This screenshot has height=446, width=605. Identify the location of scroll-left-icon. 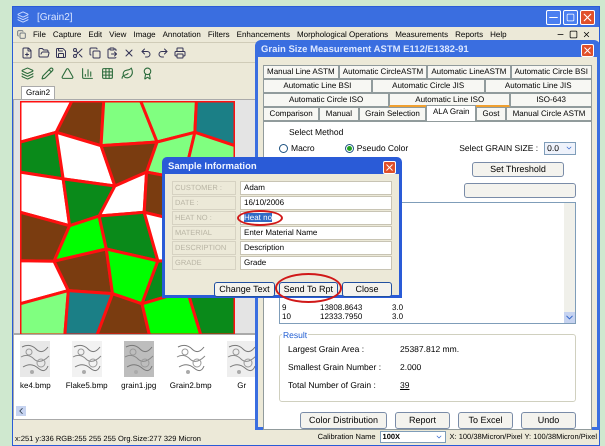
(21, 411).